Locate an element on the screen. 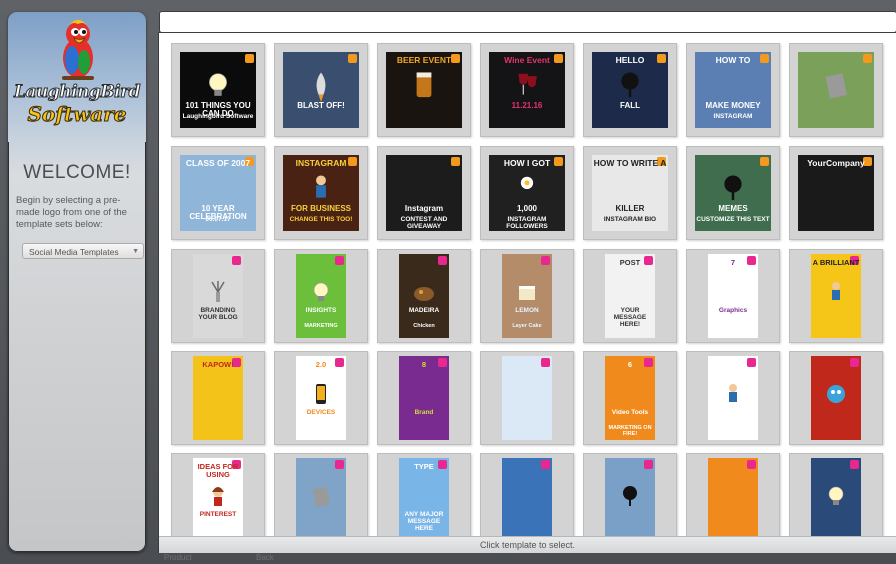 This screenshot has height=564, width=896. template-tile: HOW TO MAKE MONEY INSTAGRAM is located at coordinates (733, 90).